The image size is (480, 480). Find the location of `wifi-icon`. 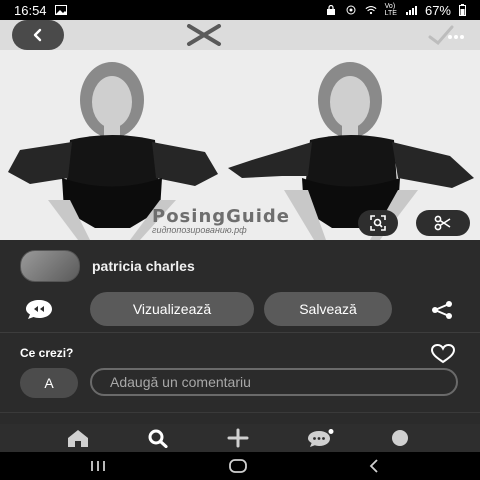

wifi-icon is located at coordinates (371, 10).